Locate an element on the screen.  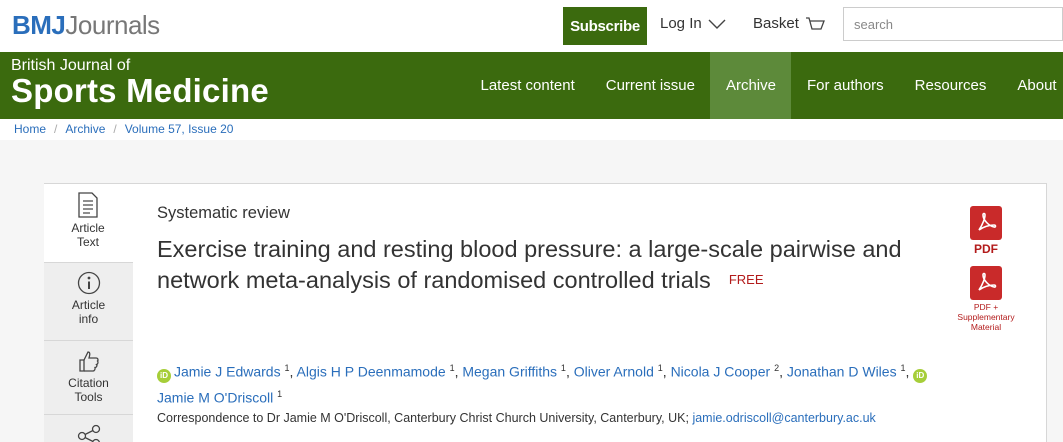
nav-for-authors: For authors is located at coordinates (845, 85).